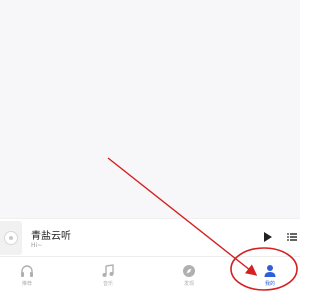 This screenshot has width=320, height=294. I want to click on mini-player: 青盐云听 Hi~, so click(150, 237).